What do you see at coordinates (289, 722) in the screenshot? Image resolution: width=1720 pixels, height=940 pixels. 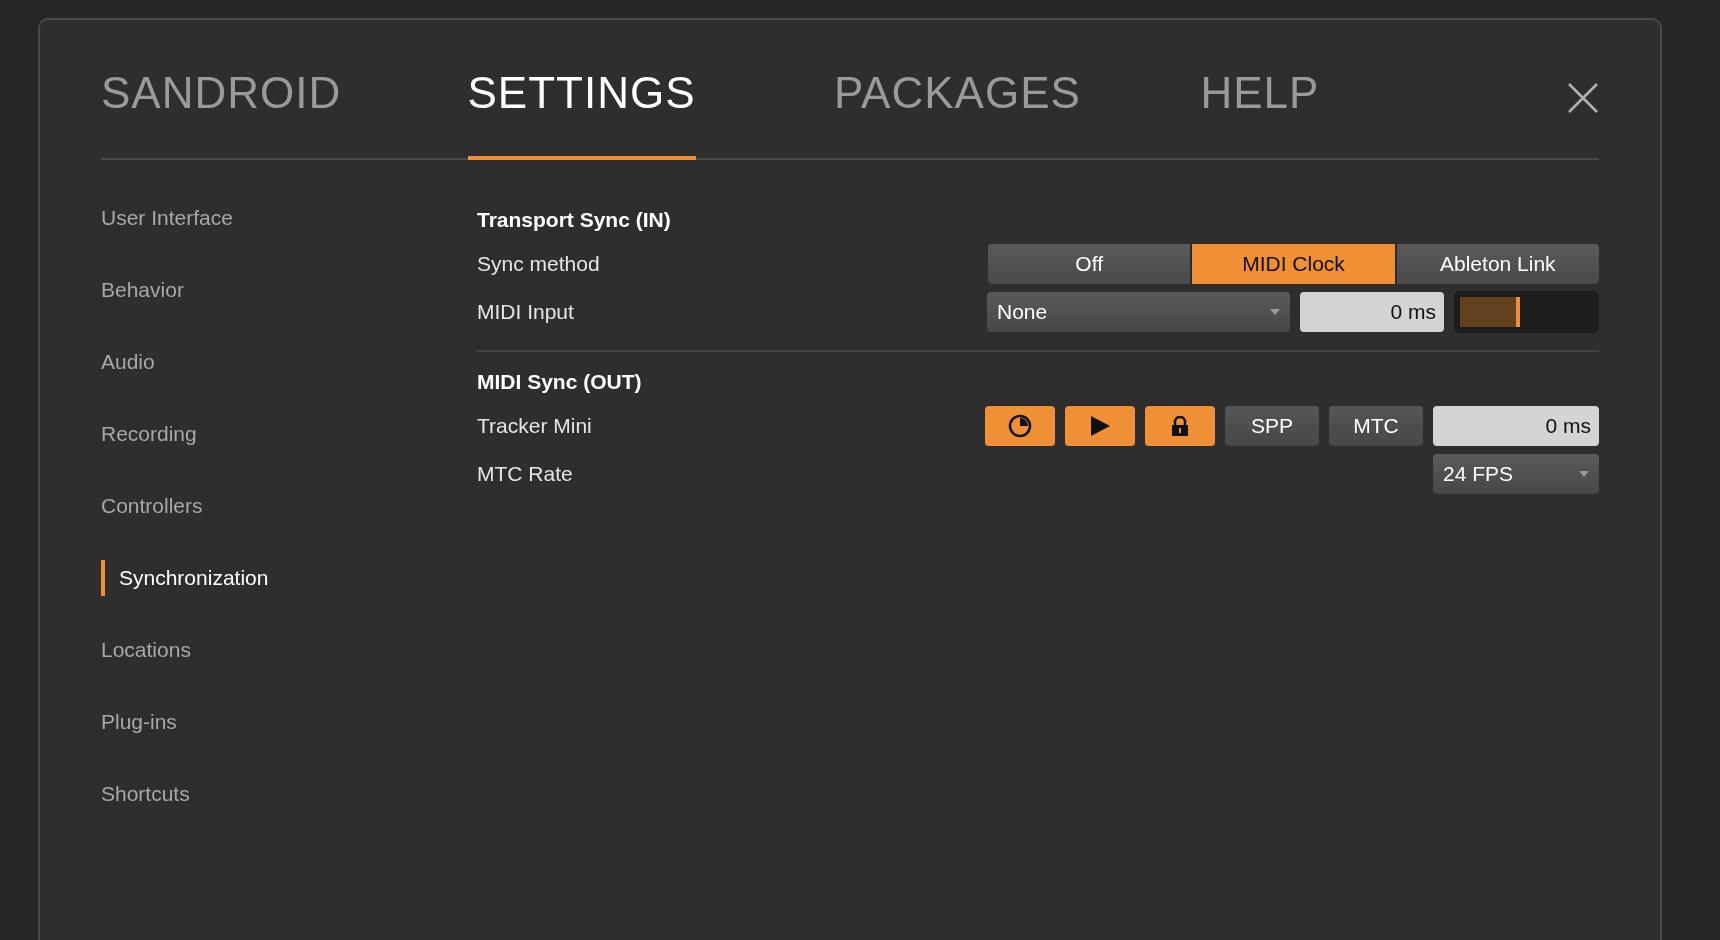 I see `sidebar-item: Plug-ins` at bounding box center [289, 722].